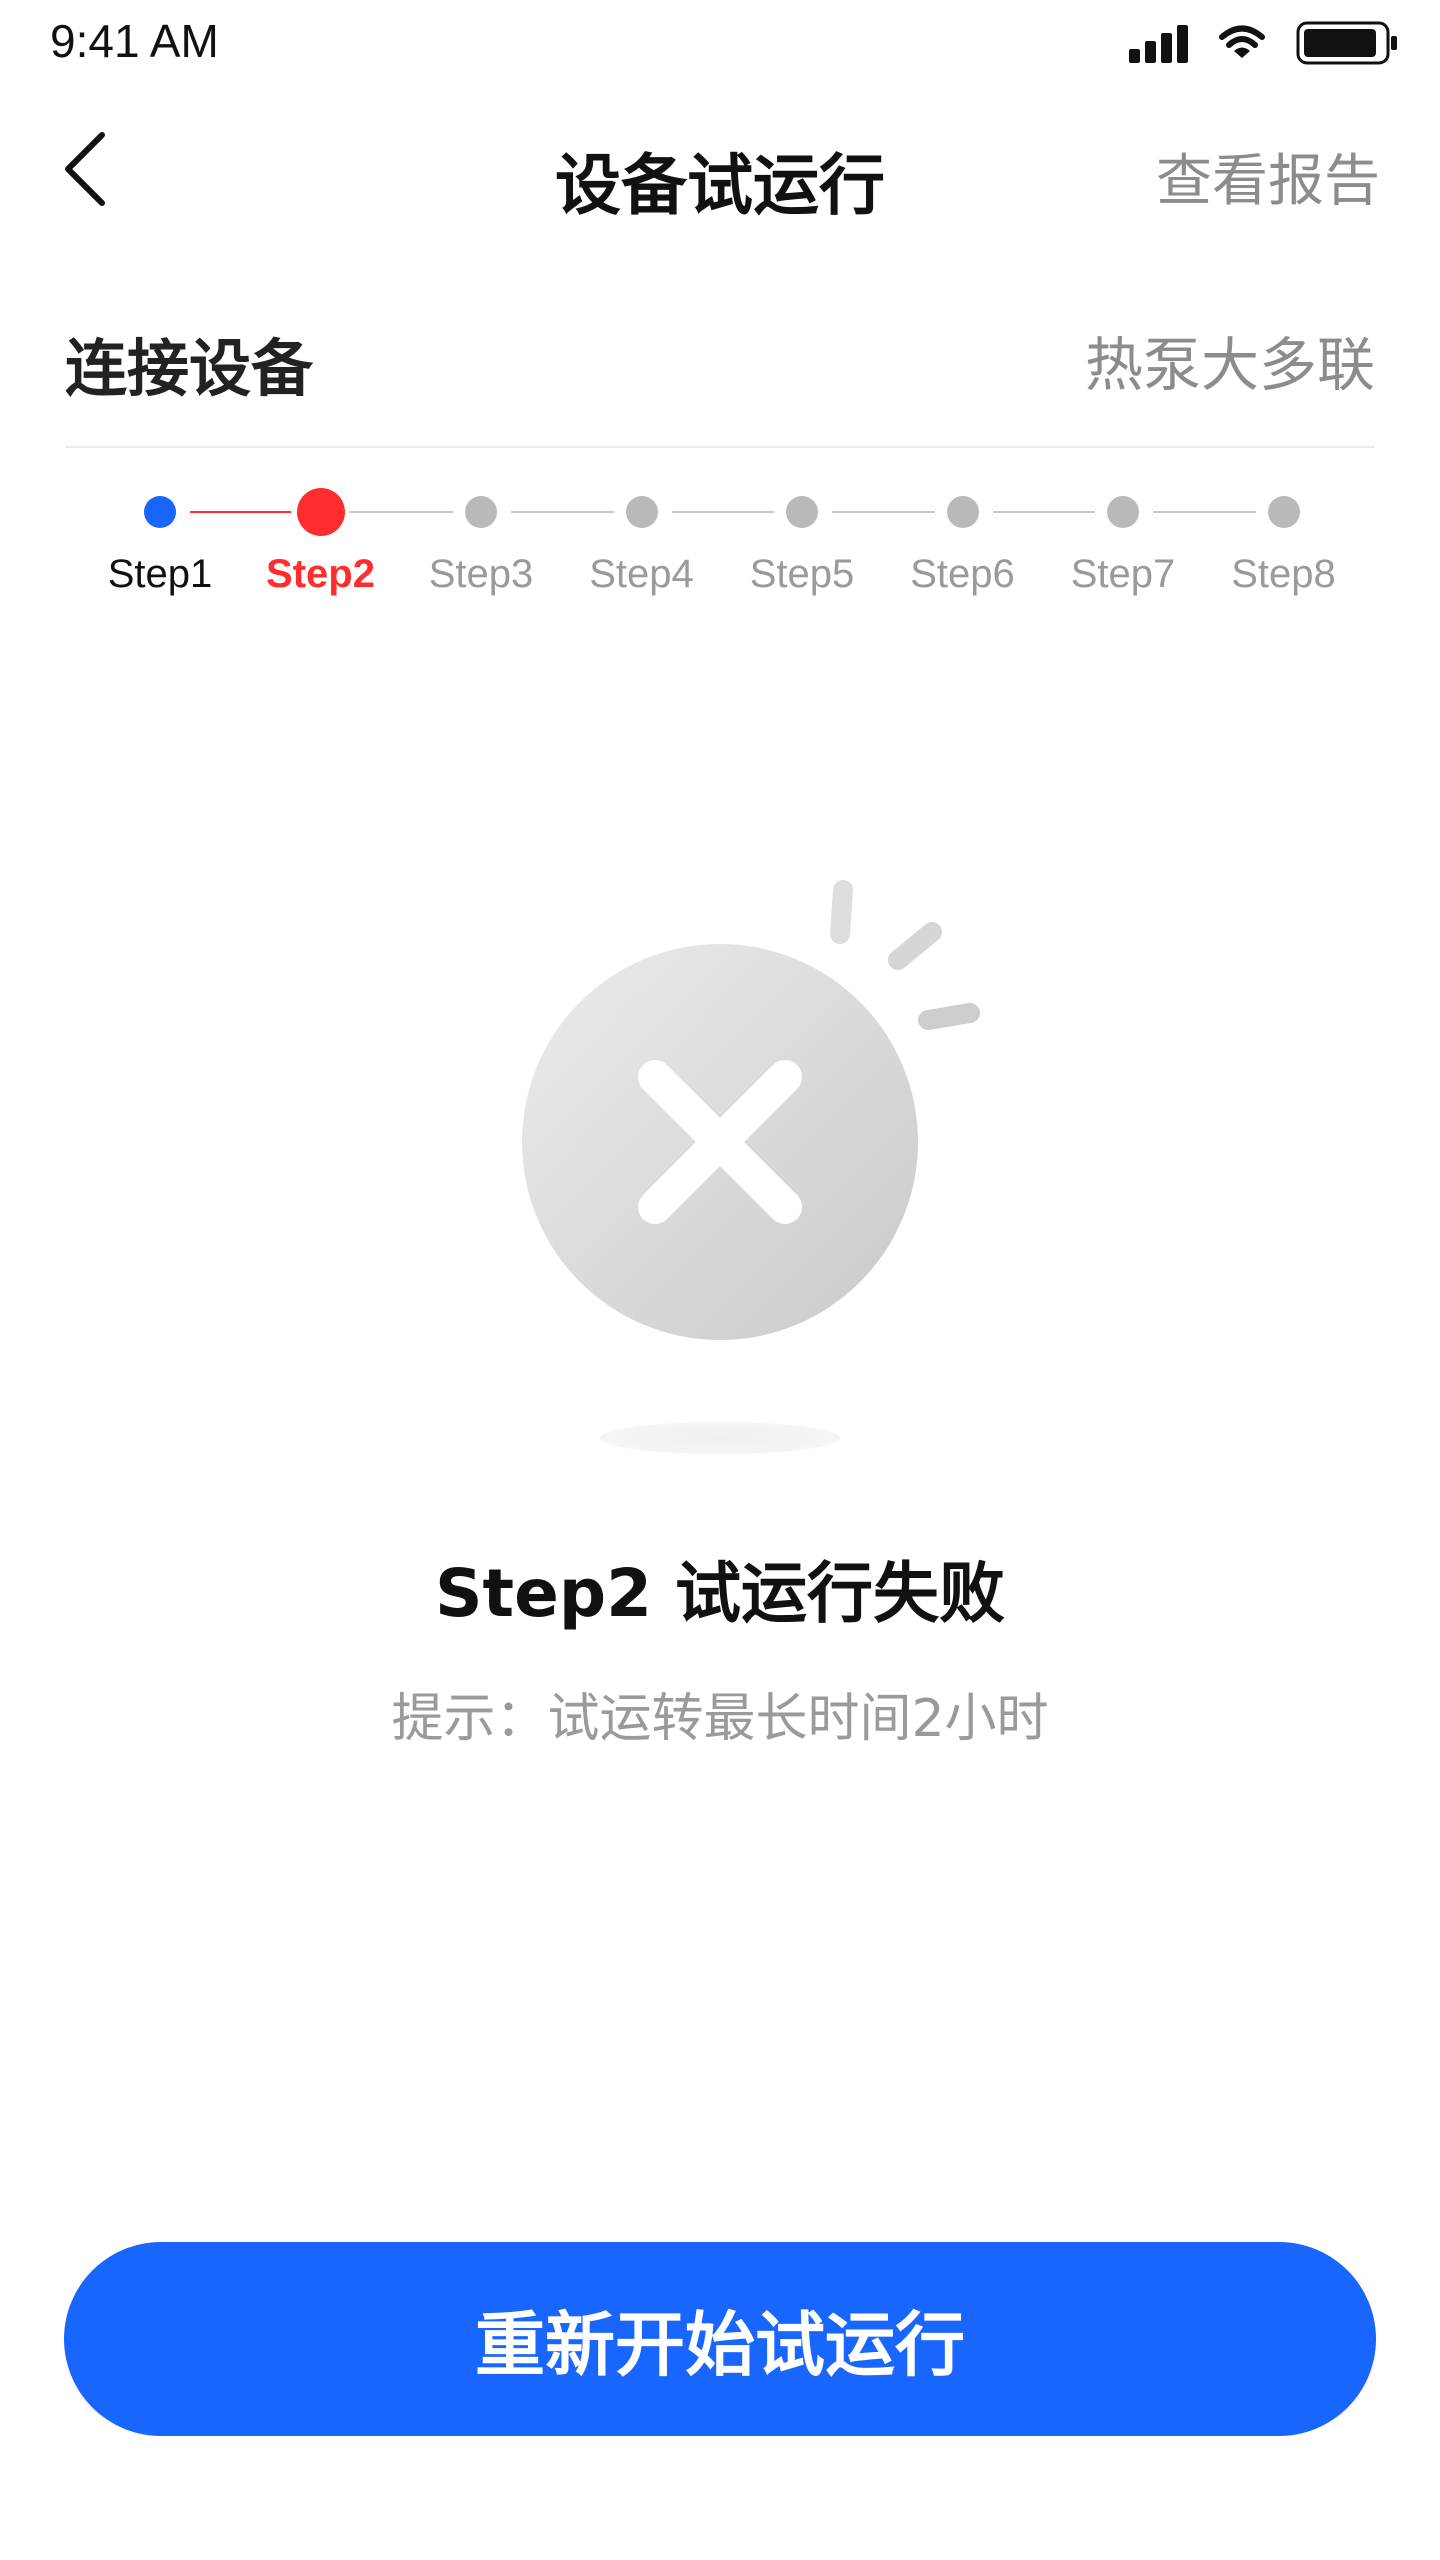 The width and height of the screenshot is (1440, 2560). Describe the element at coordinates (1268, 176) in the screenshot. I see `view-report-link: 查看报告` at that location.